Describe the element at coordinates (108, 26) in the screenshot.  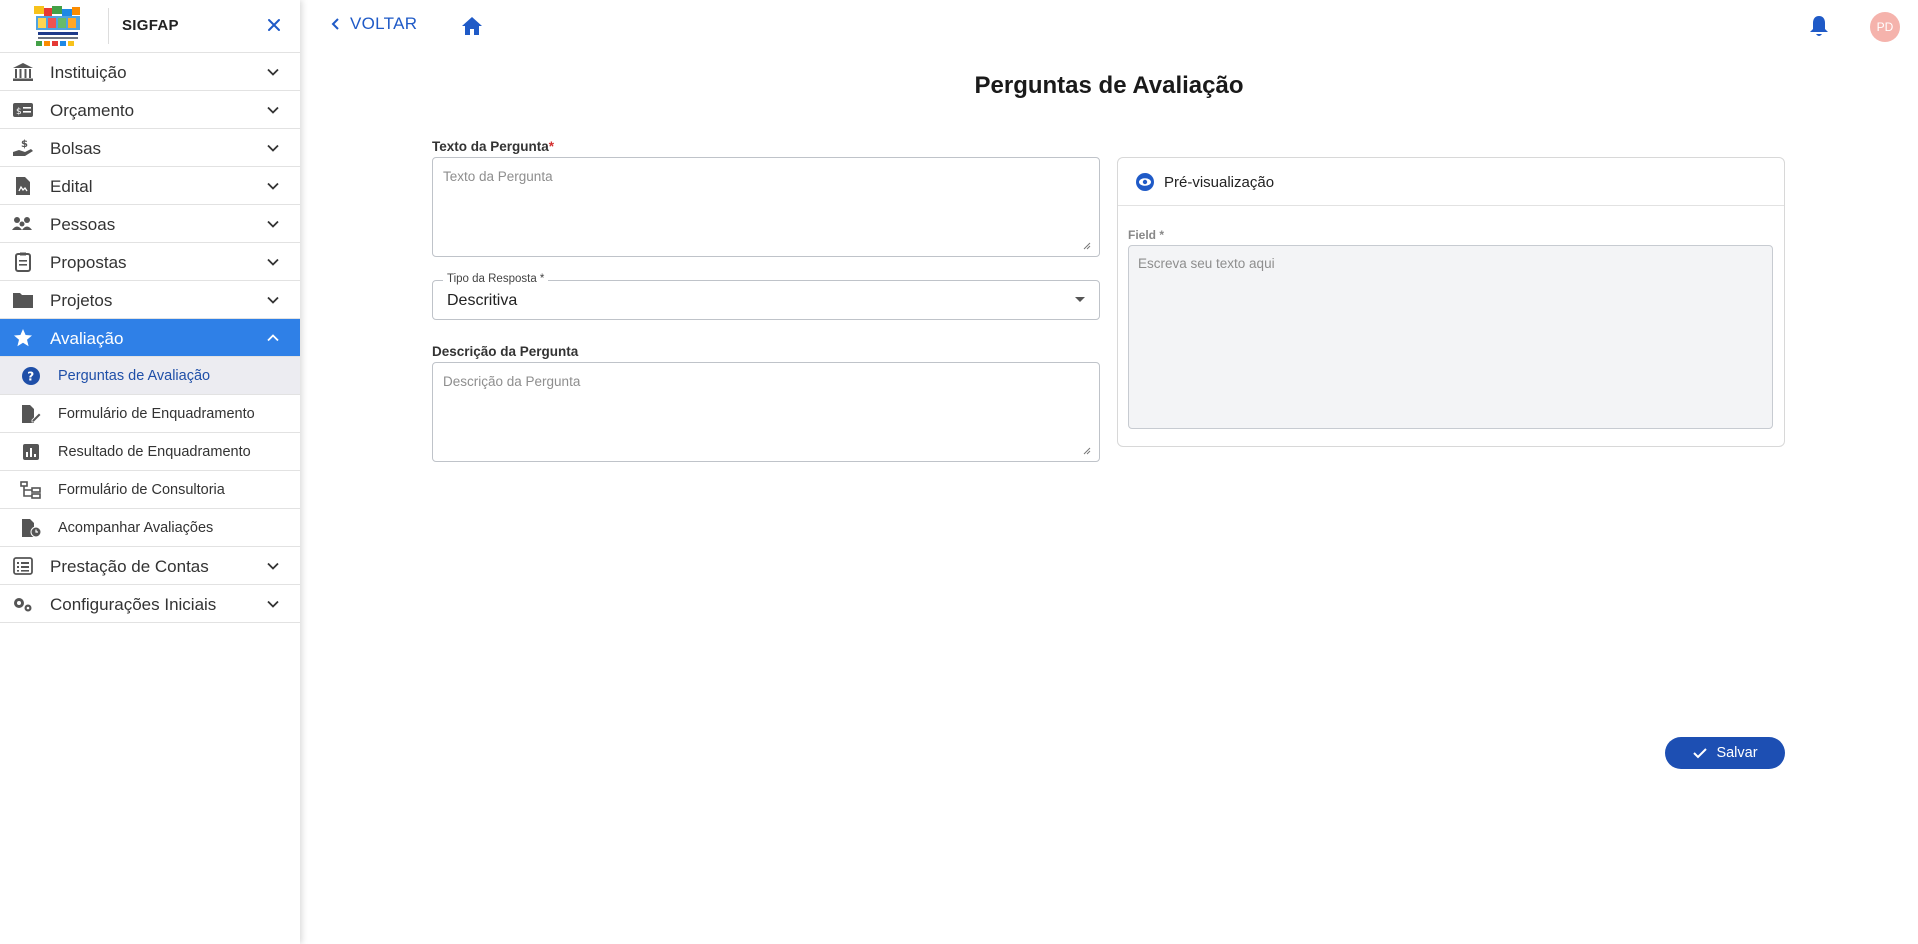
I see `brand-divider` at that location.